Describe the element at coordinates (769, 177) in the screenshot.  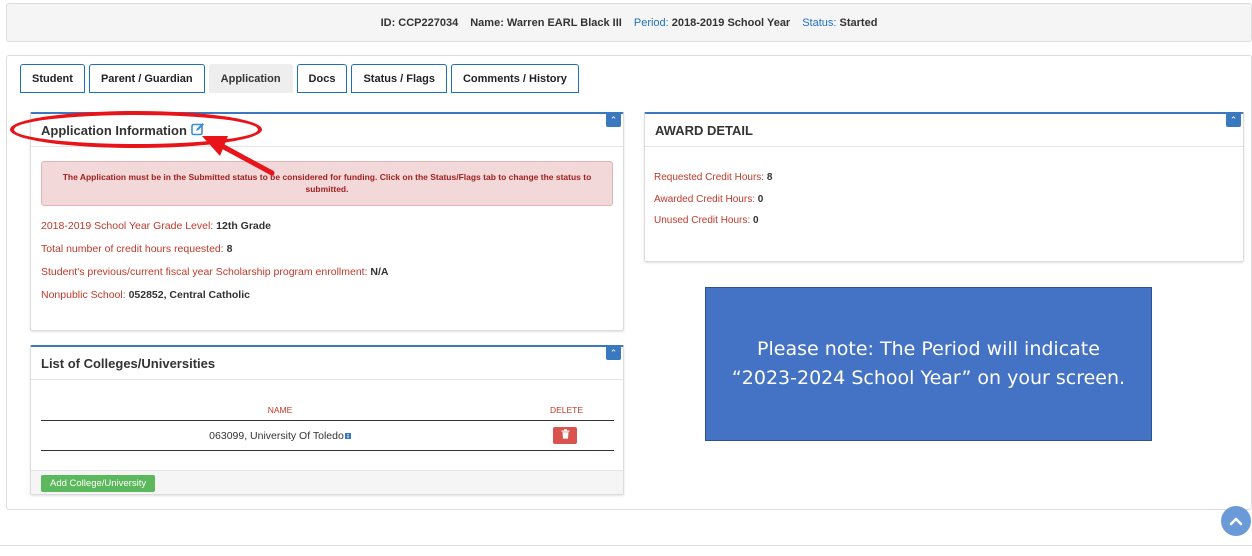
I see `requested-credit-hours-value: 8` at that location.